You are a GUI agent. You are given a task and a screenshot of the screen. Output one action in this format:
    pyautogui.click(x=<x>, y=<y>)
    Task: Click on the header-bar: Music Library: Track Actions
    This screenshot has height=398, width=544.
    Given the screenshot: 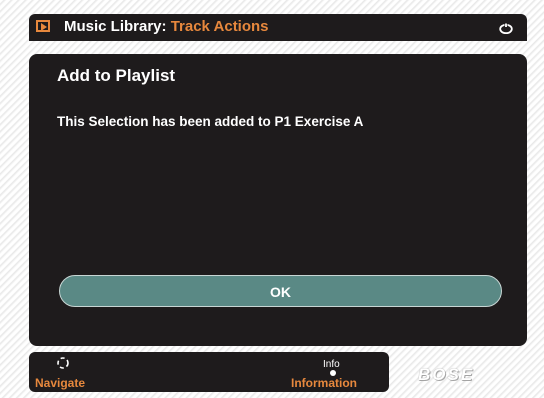 What is the action you would take?
    pyautogui.click(x=278, y=27)
    